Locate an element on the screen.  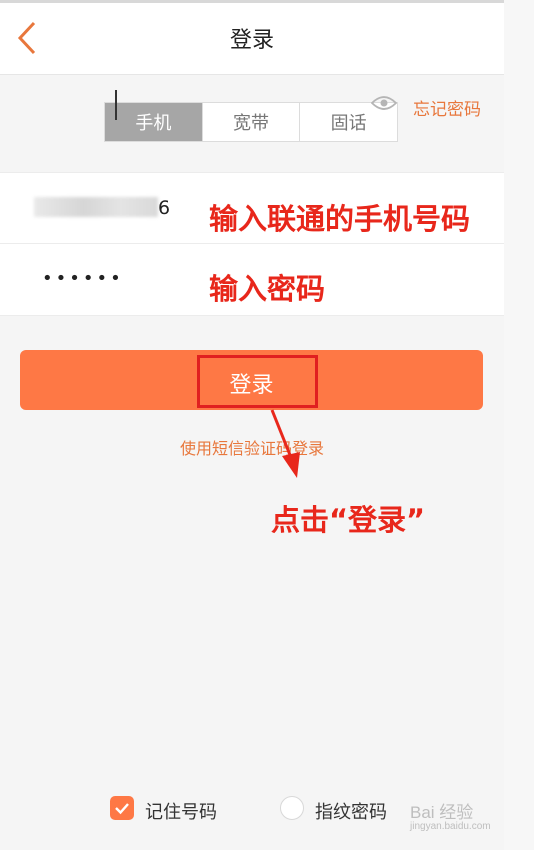
right-edge is located at coordinates (519, 425).